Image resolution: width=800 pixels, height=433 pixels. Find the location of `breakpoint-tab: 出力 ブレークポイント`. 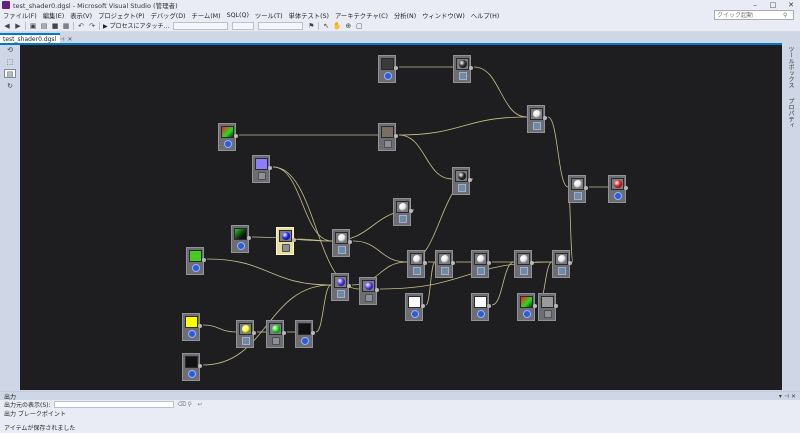

breakpoint-tab: 出力 ブレークポイント is located at coordinates (35, 413).